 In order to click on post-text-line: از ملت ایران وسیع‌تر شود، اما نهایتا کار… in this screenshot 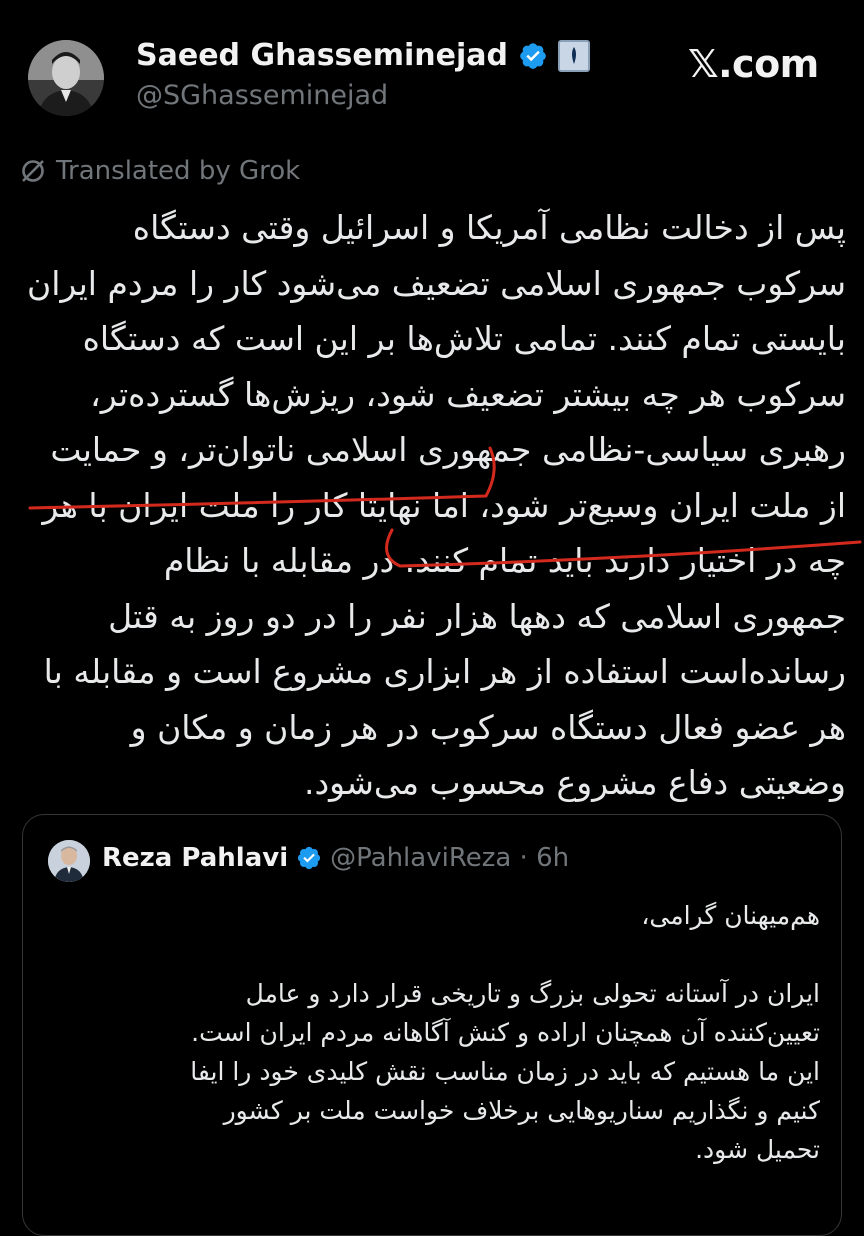, I will do `click(444, 505)`.